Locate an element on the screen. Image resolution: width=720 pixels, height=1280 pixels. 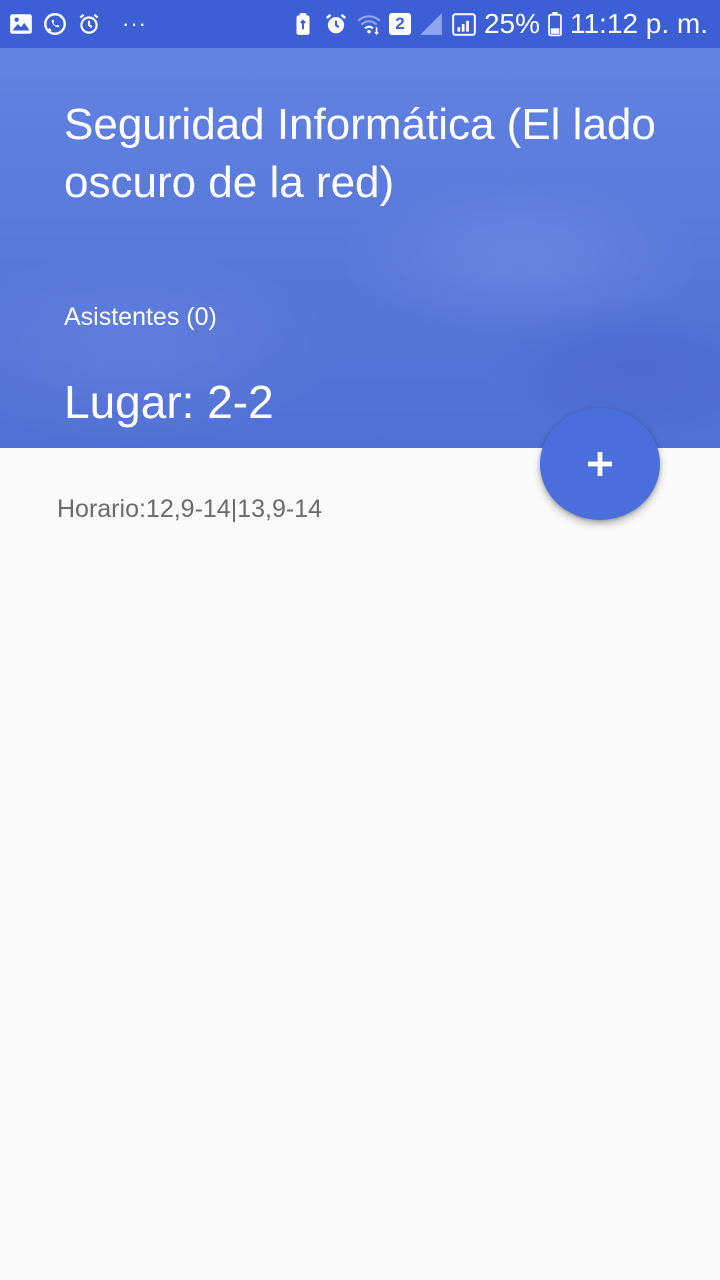
battery-icon is located at coordinates (555, 24).